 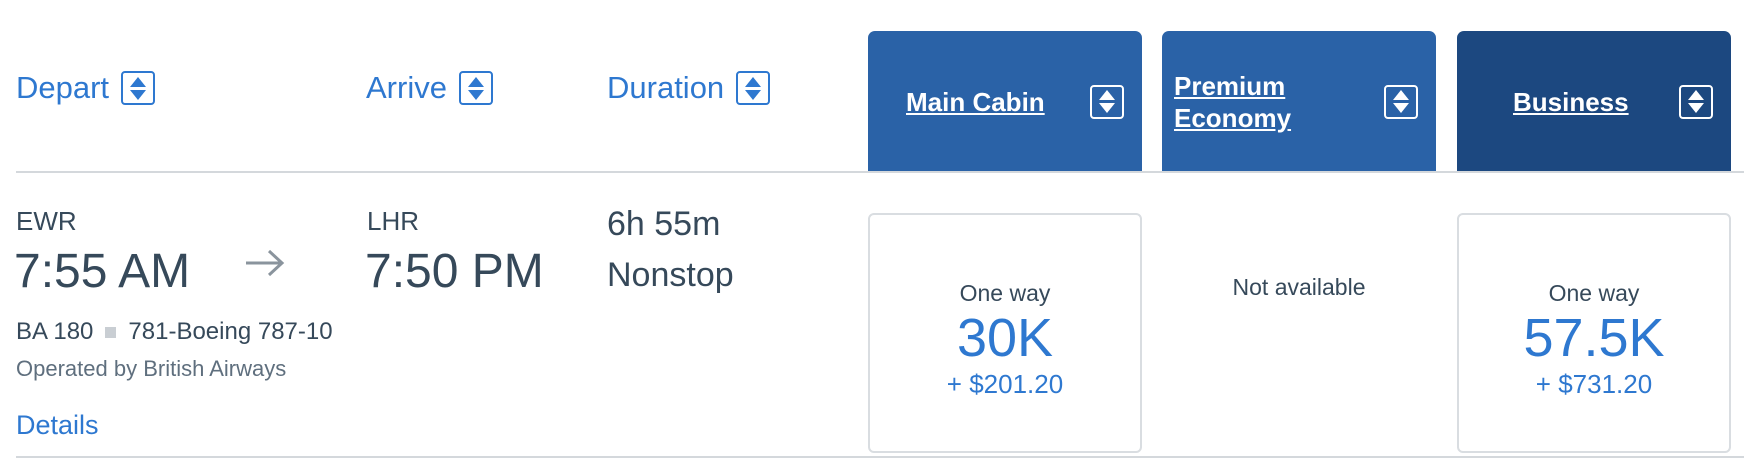 I want to click on arrive-time: 7:50 PM, so click(x=454, y=271).